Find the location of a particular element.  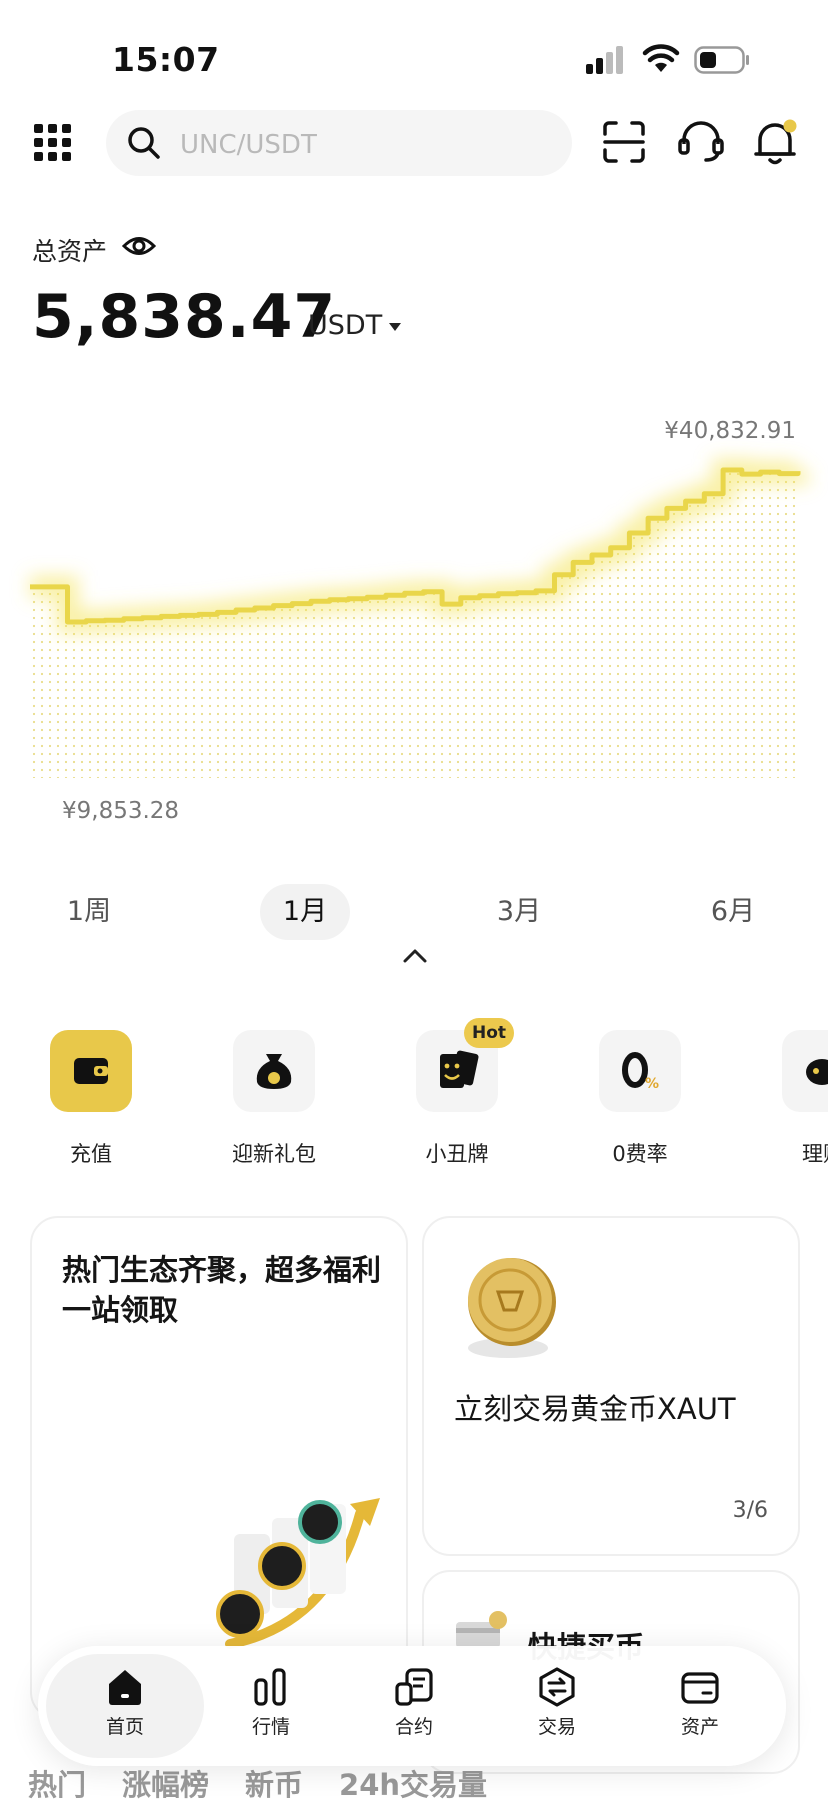

total-assets-amount: 5,838.47 is located at coordinates (184, 317).